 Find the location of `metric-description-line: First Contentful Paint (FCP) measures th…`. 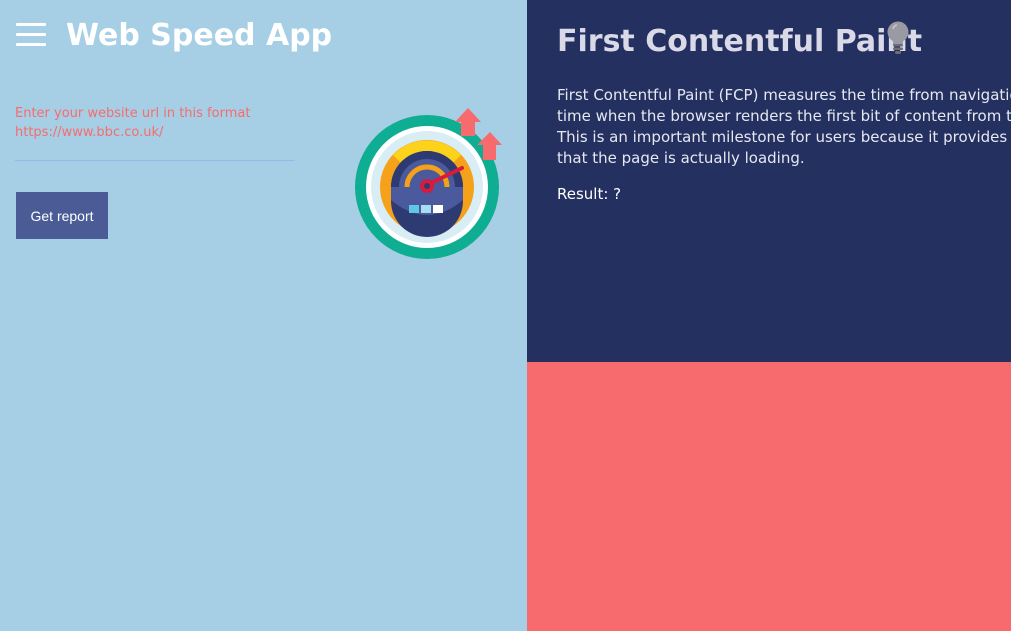

metric-description-line: First Contentful Paint (FCP) measures th… is located at coordinates (784, 95).